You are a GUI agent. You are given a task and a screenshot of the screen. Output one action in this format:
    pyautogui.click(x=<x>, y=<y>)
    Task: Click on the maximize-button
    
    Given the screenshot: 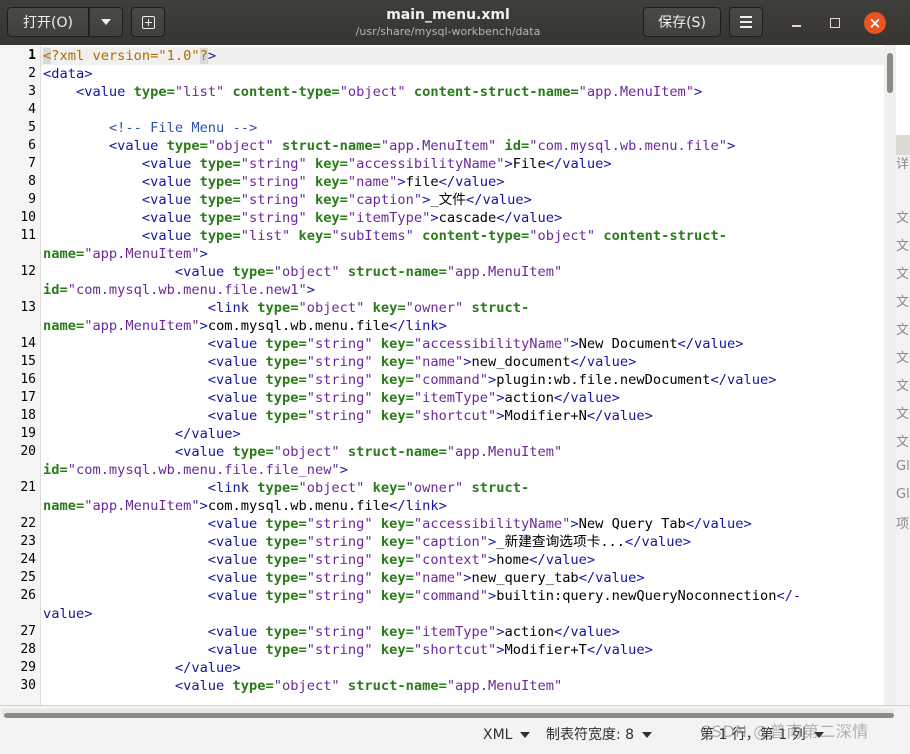 What is the action you would take?
    pyautogui.click(x=835, y=23)
    